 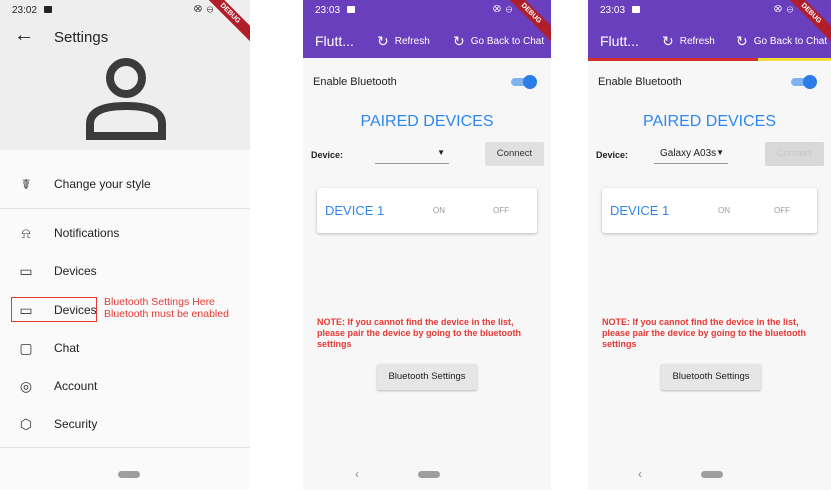 What do you see at coordinates (26, 183) in the screenshot?
I see `paint-roller-icon: ☤` at bounding box center [26, 183].